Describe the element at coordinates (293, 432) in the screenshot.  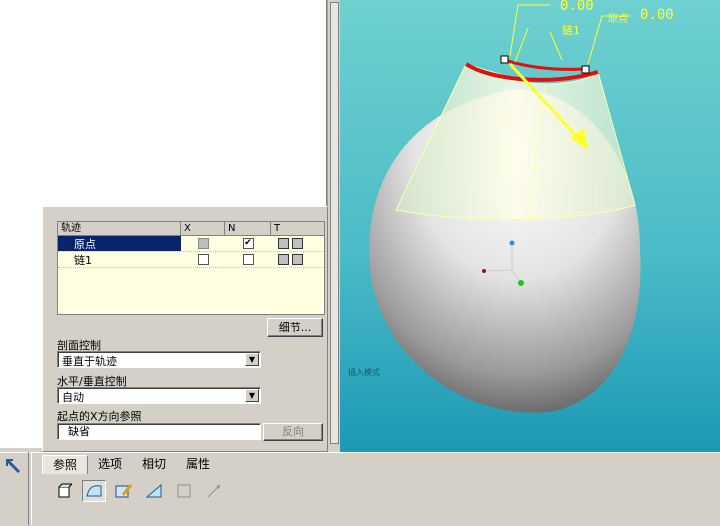
I see `flip-button: 反向` at that location.